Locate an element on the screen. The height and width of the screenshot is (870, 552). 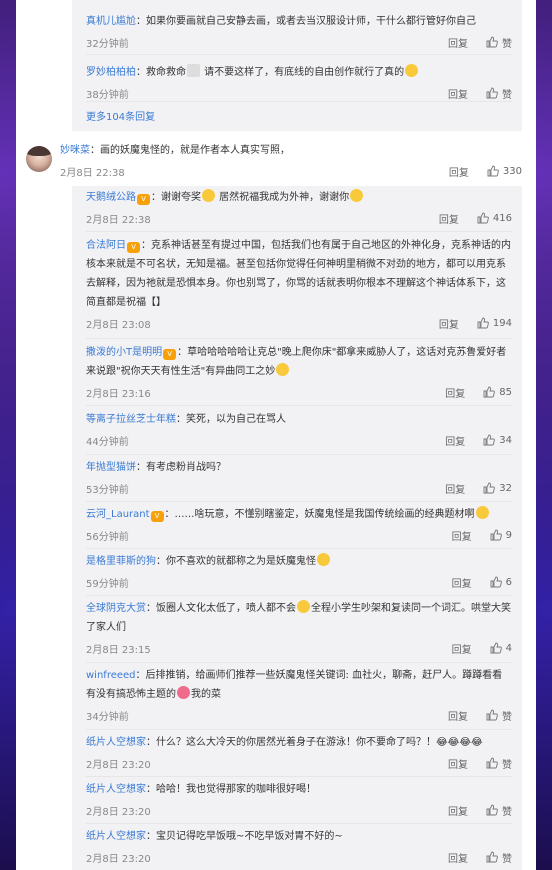
like-button: 34 is located at coordinates (497, 440).